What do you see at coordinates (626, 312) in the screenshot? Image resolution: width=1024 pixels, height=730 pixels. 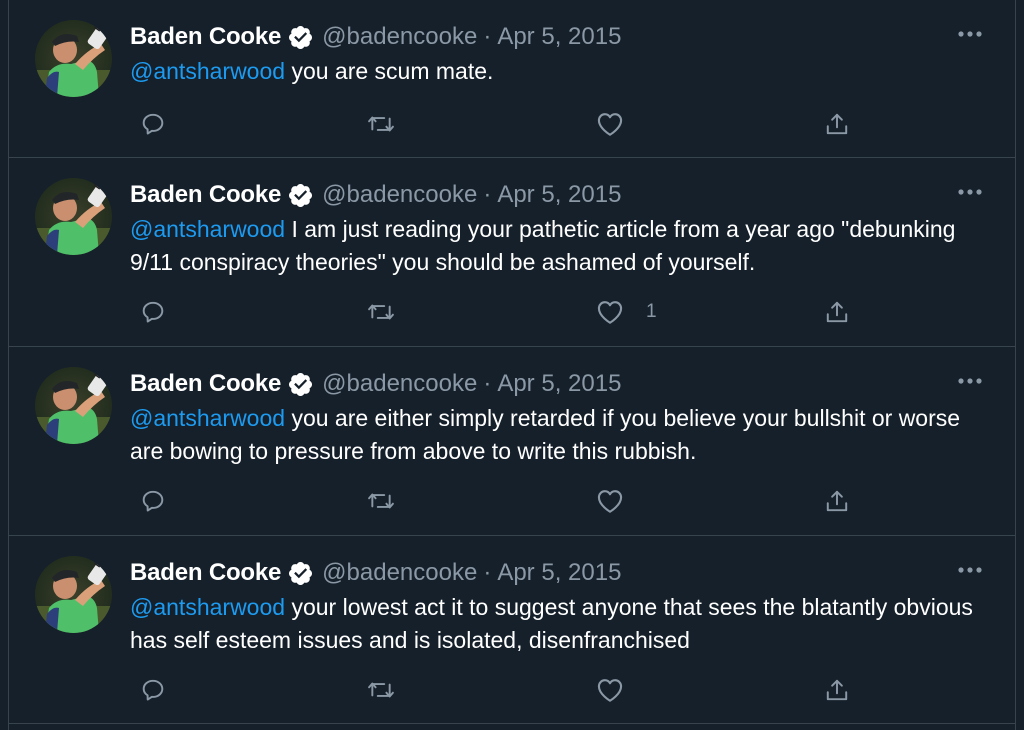 I see `like-button: 1` at bounding box center [626, 312].